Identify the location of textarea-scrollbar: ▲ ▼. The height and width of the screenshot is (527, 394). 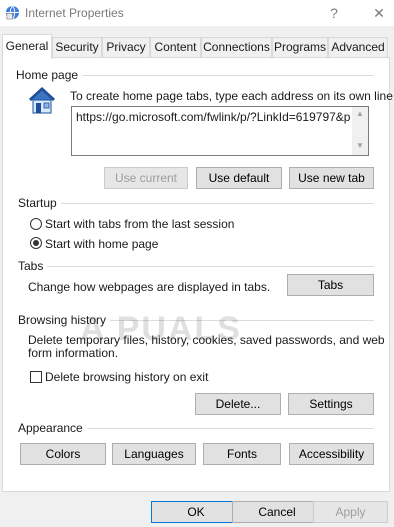
(360, 131).